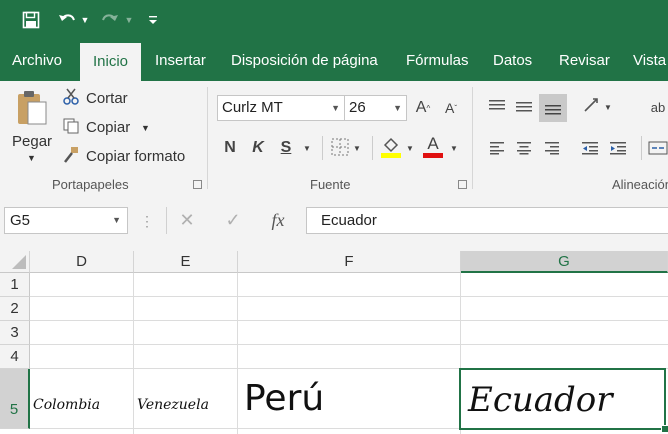 Image resolution: width=668 pixels, height=434 pixels. I want to click on customize-qat-icon, so click(153, 20).